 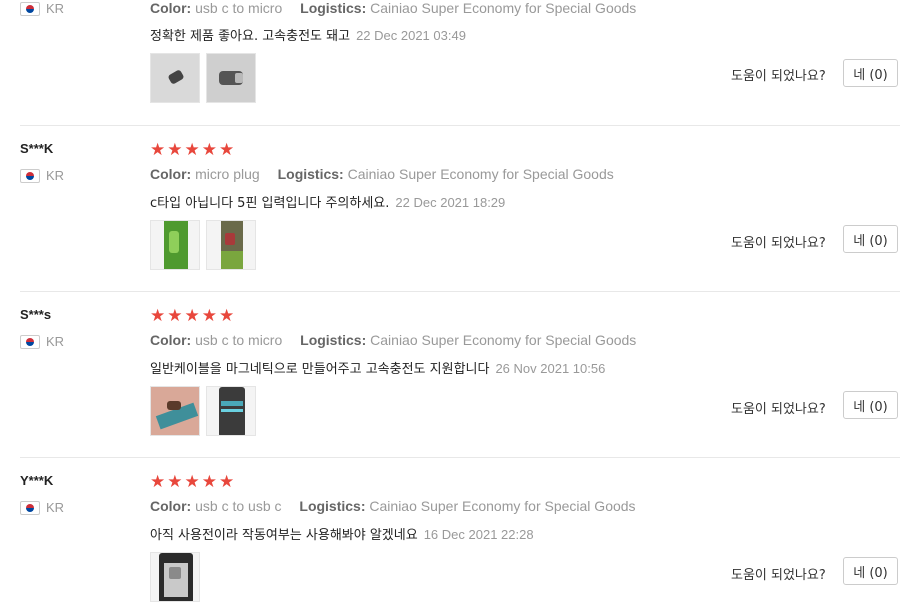 What do you see at coordinates (238, 506) in the screenshot?
I see `color-value: usb c to usb c` at bounding box center [238, 506].